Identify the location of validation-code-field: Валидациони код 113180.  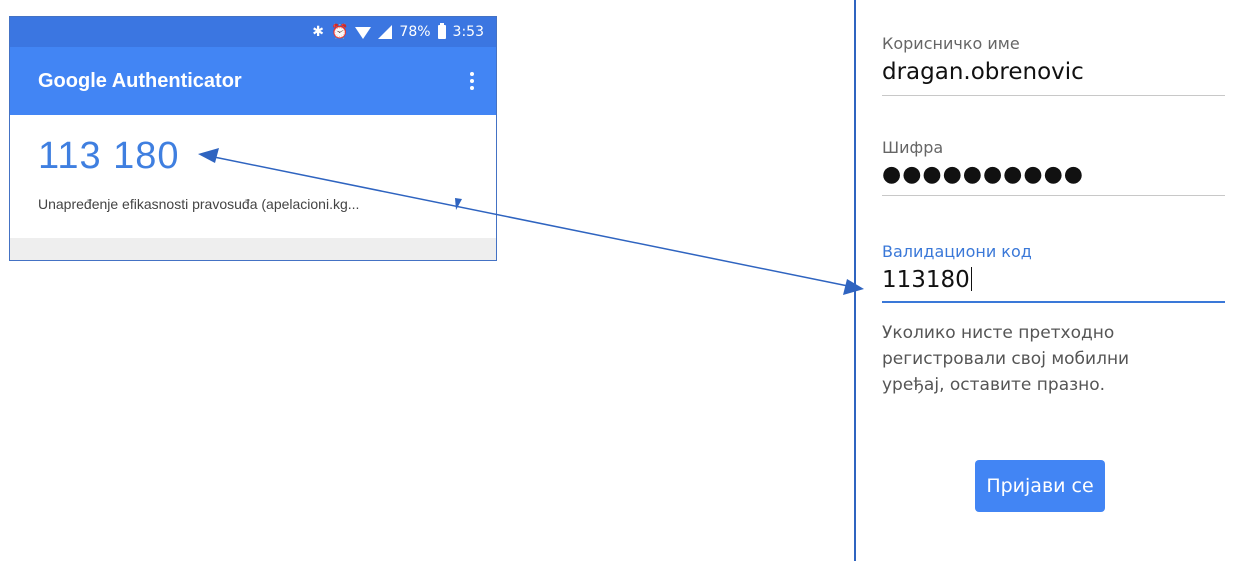
(1053, 272).